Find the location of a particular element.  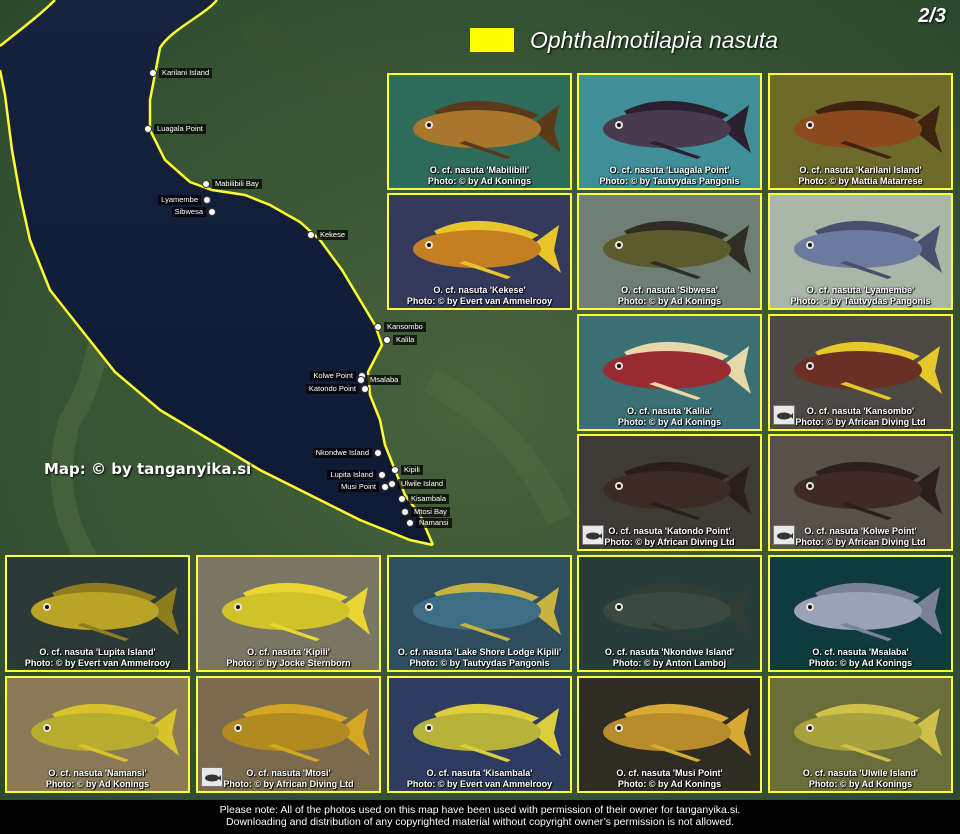

location-marker: Lyamembe is located at coordinates (184, 200).